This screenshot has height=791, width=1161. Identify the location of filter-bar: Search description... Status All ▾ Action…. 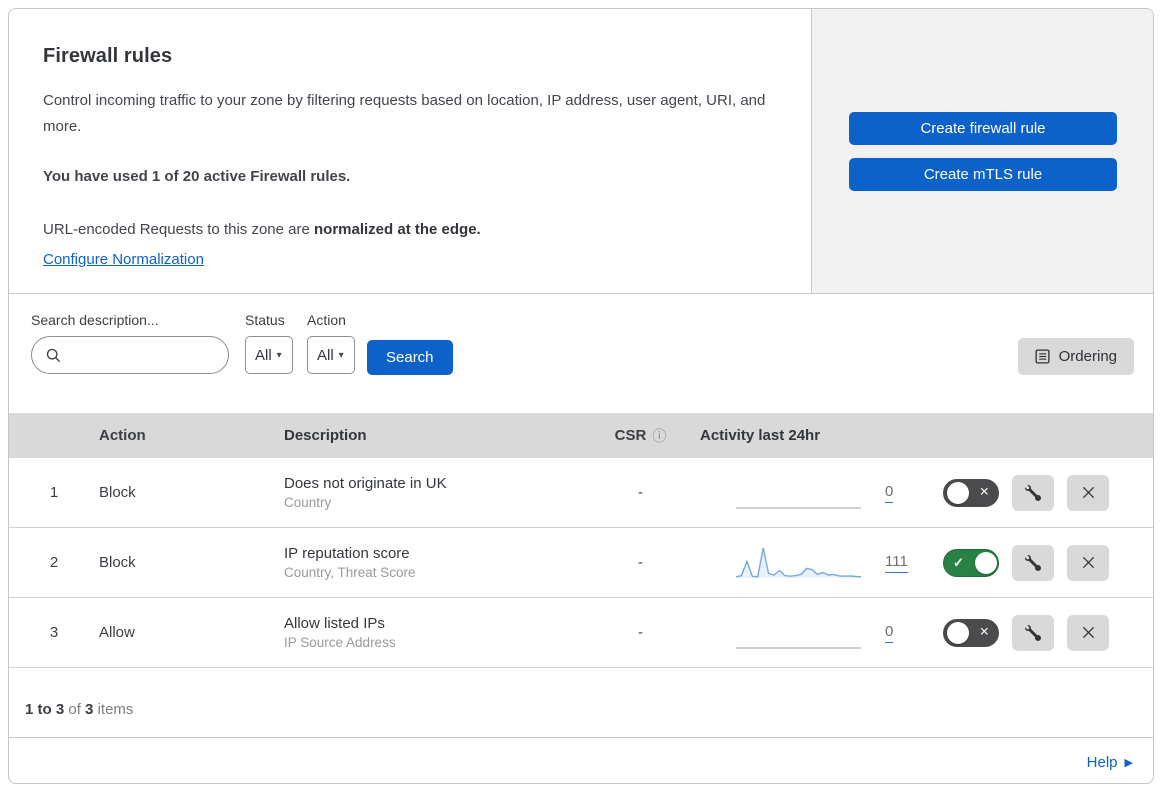
(581, 353).